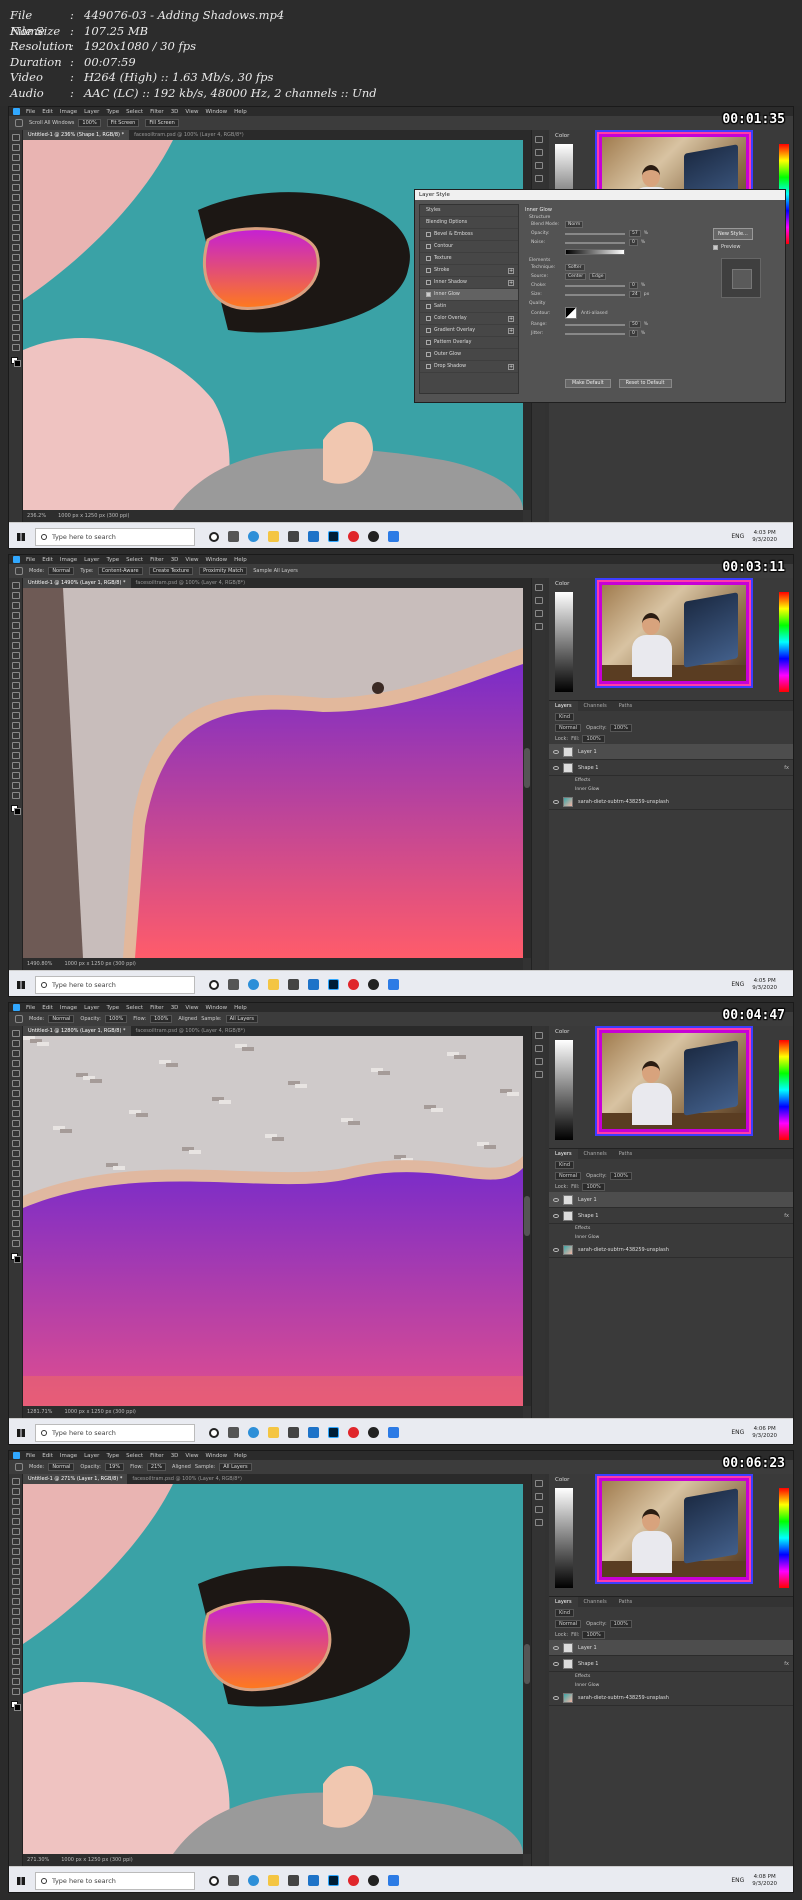  Describe the element at coordinates (38, 1860) in the screenshot. I see `zoom-level: 271.30%` at that location.